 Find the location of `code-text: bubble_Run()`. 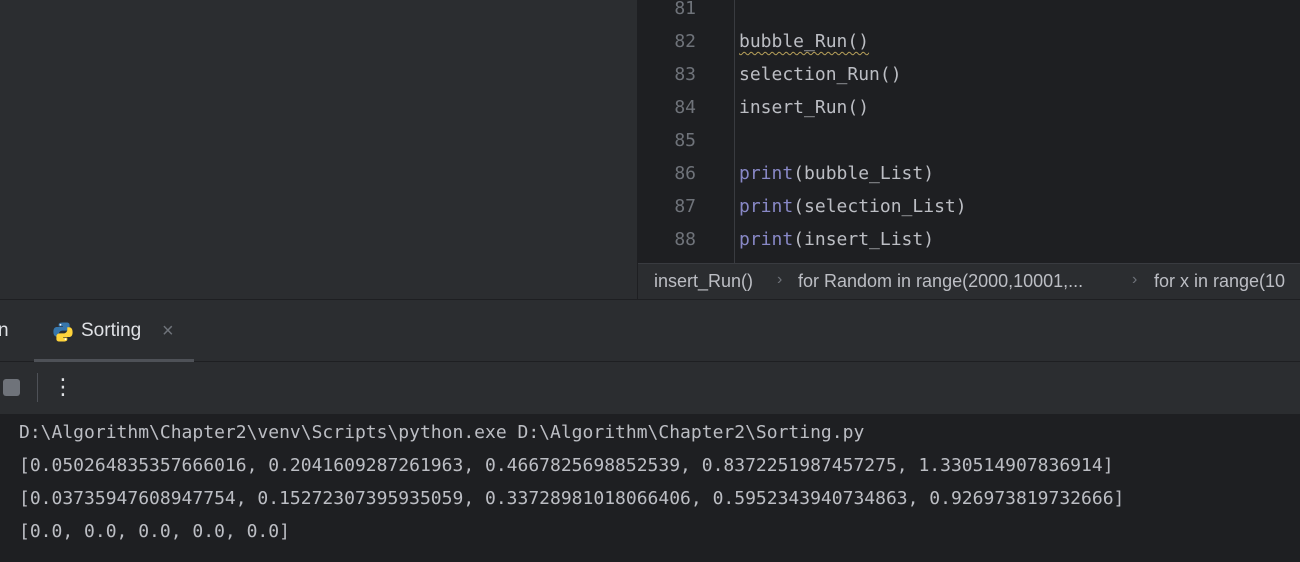

code-text: bubble_Run() is located at coordinates (804, 41).